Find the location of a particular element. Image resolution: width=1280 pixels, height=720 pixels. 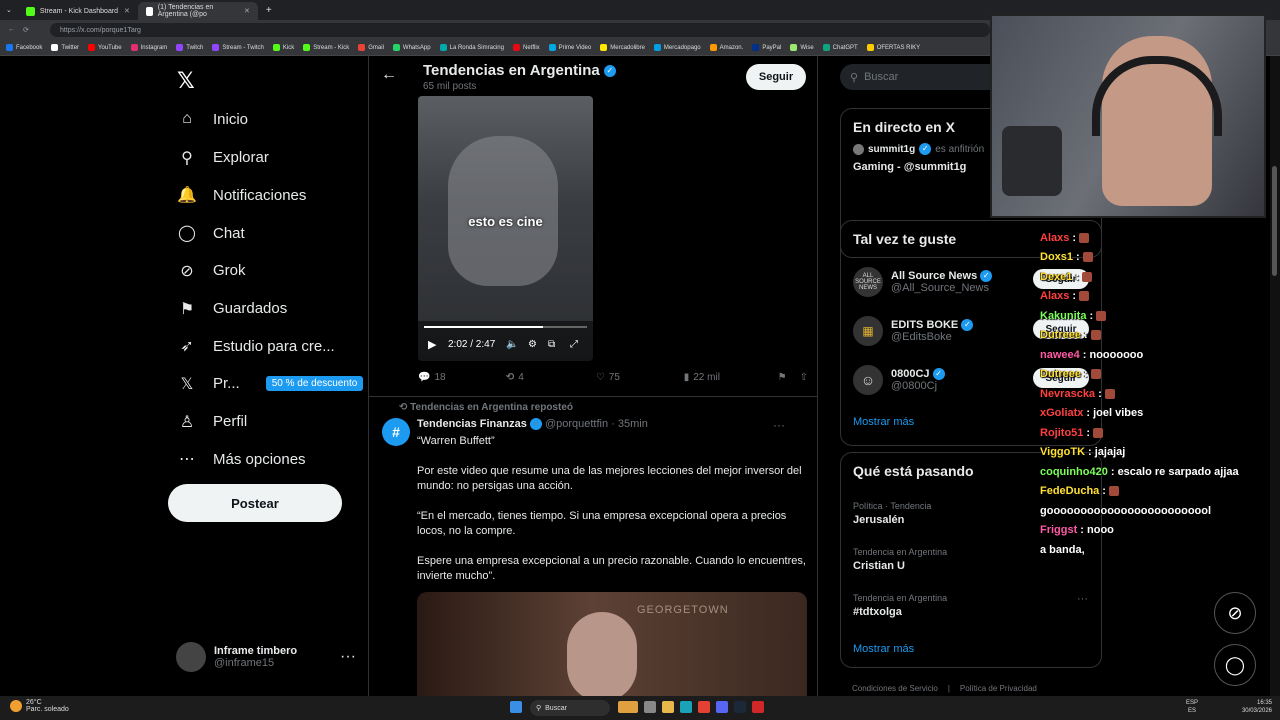

video-player: esto es cine ▶ 2:02 / 2:47 🔈 ⚙ ⧉ ⤢ is located at coordinates (505, 228).